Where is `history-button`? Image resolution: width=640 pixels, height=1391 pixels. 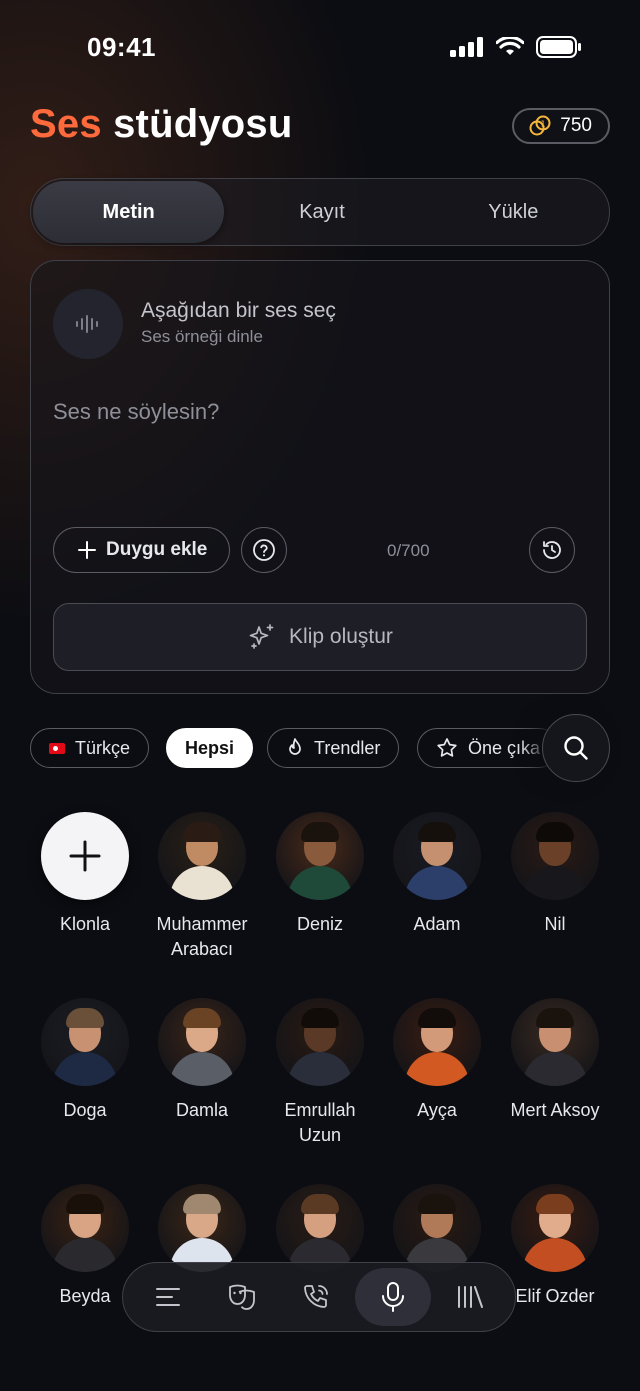
history-button is located at coordinates (552, 550).